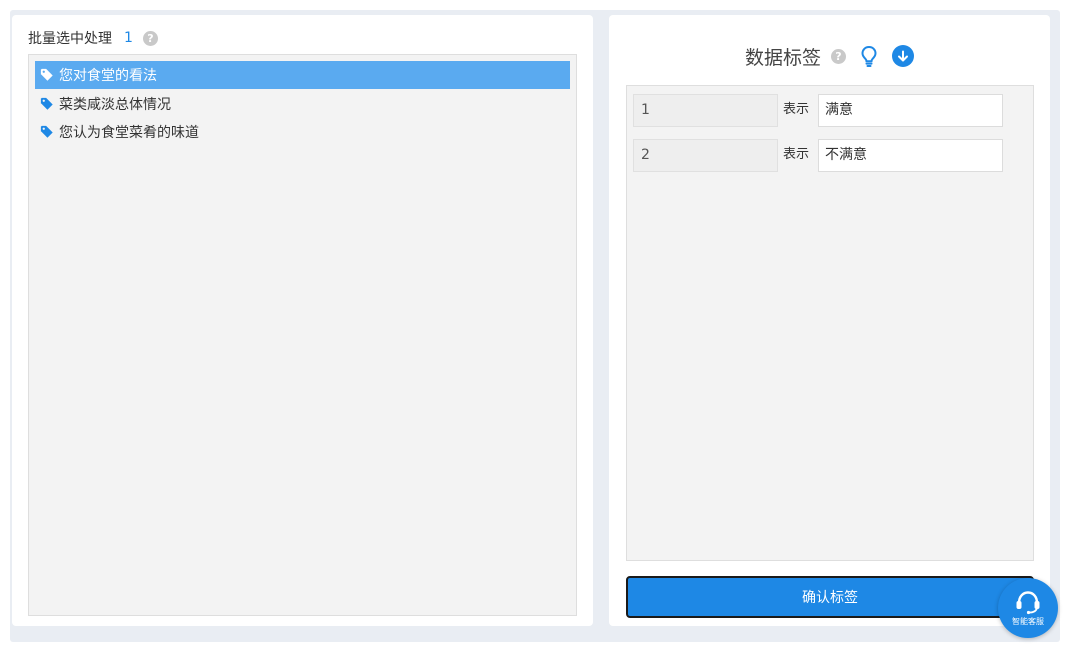 The width and height of the screenshot is (1068, 650). Describe the element at coordinates (108, 76) in the screenshot. I see `list-item-label: 您对食堂的看法` at that location.